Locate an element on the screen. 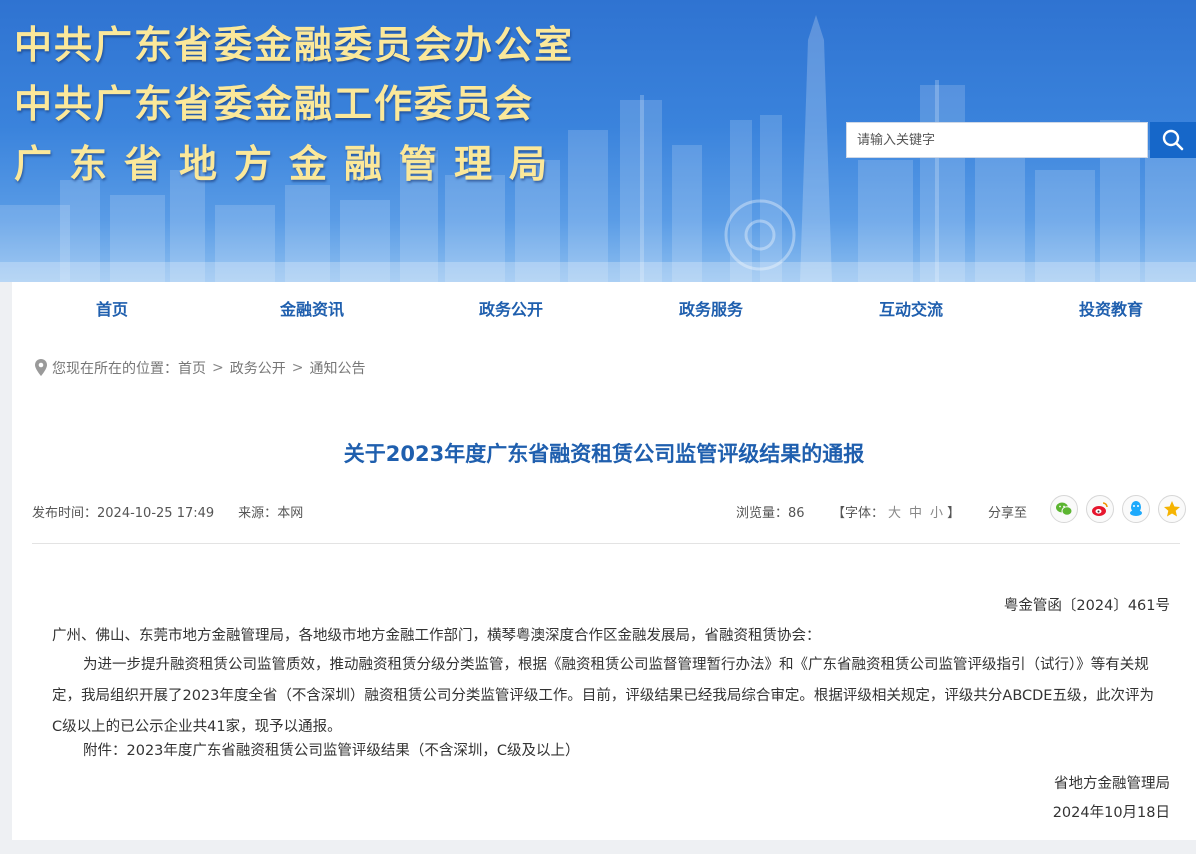  weibo-icon is located at coordinates (1100, 509).